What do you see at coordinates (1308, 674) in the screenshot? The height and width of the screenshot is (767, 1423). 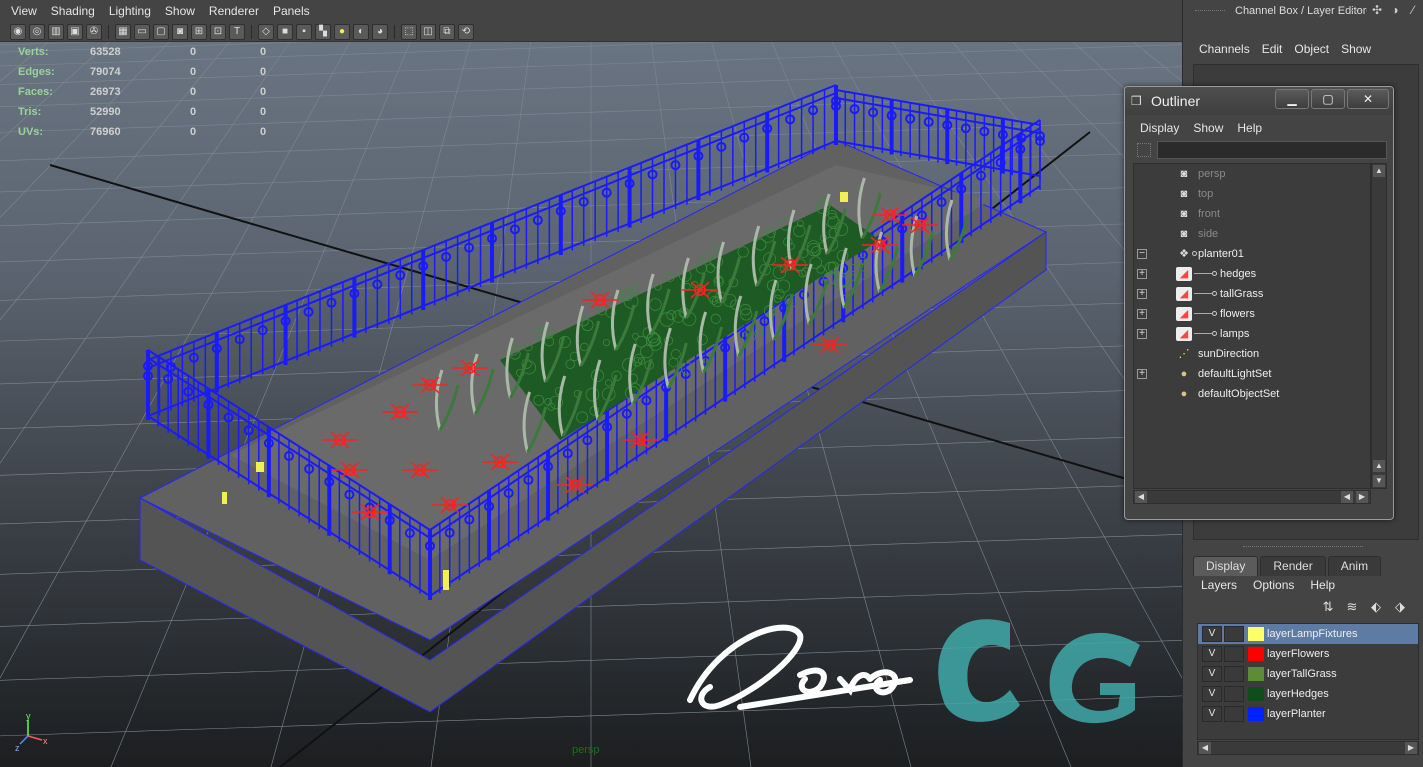 I see `layer-row: VlayerTallGrass` at bounding box center [1308, 674].